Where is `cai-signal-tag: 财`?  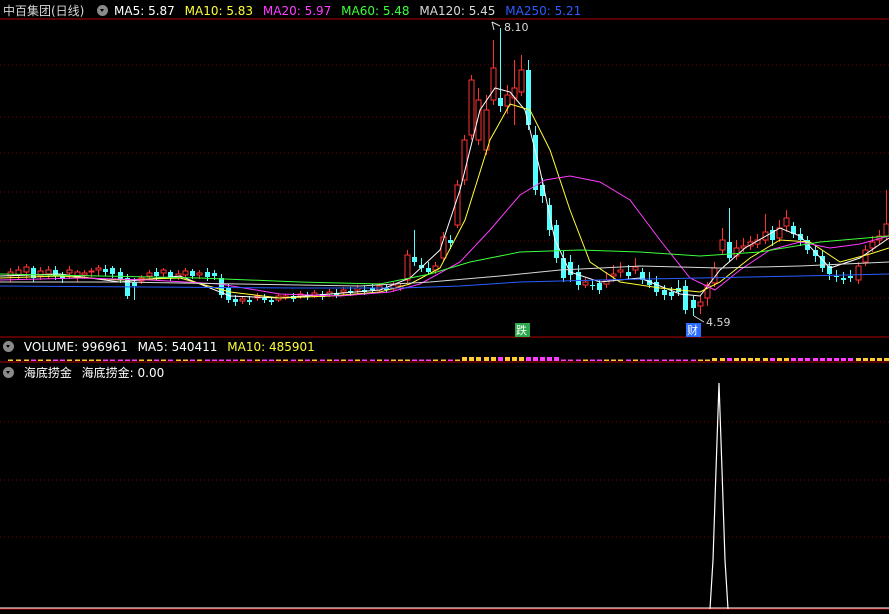
cai-signal-tag: 财 is located at coordinates (693, 330).